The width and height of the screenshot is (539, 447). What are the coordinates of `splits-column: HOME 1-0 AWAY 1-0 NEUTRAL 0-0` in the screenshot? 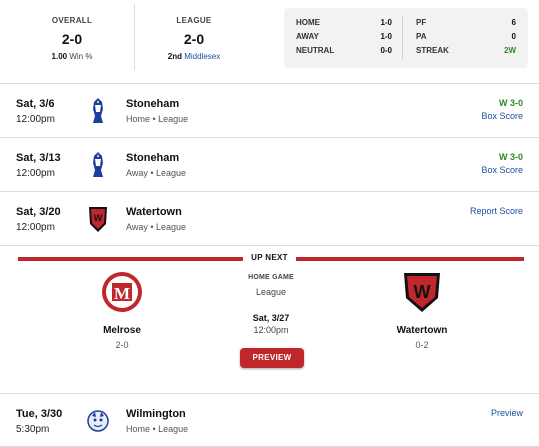 It's located at (344, 39).